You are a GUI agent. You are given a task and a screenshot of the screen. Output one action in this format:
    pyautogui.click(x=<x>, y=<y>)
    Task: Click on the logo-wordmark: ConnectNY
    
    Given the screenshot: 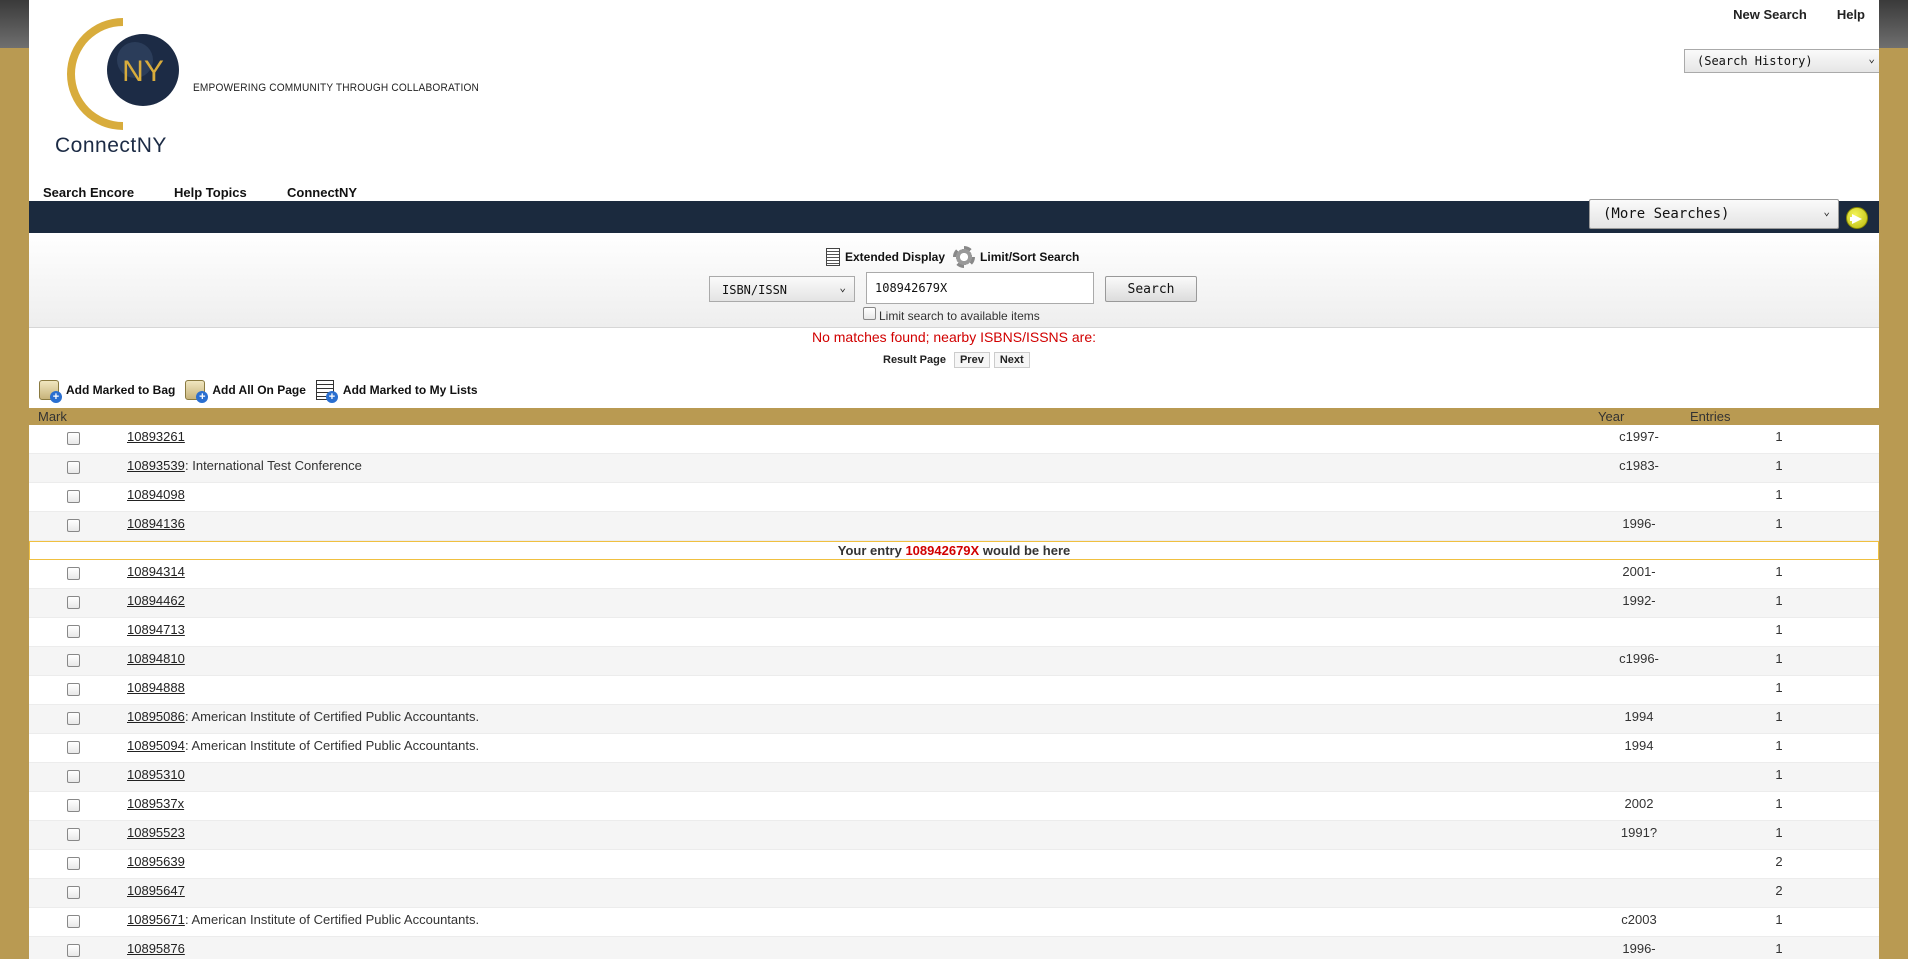 What is the action you would take?
    pyautogui.click(x=111, y=145)
    